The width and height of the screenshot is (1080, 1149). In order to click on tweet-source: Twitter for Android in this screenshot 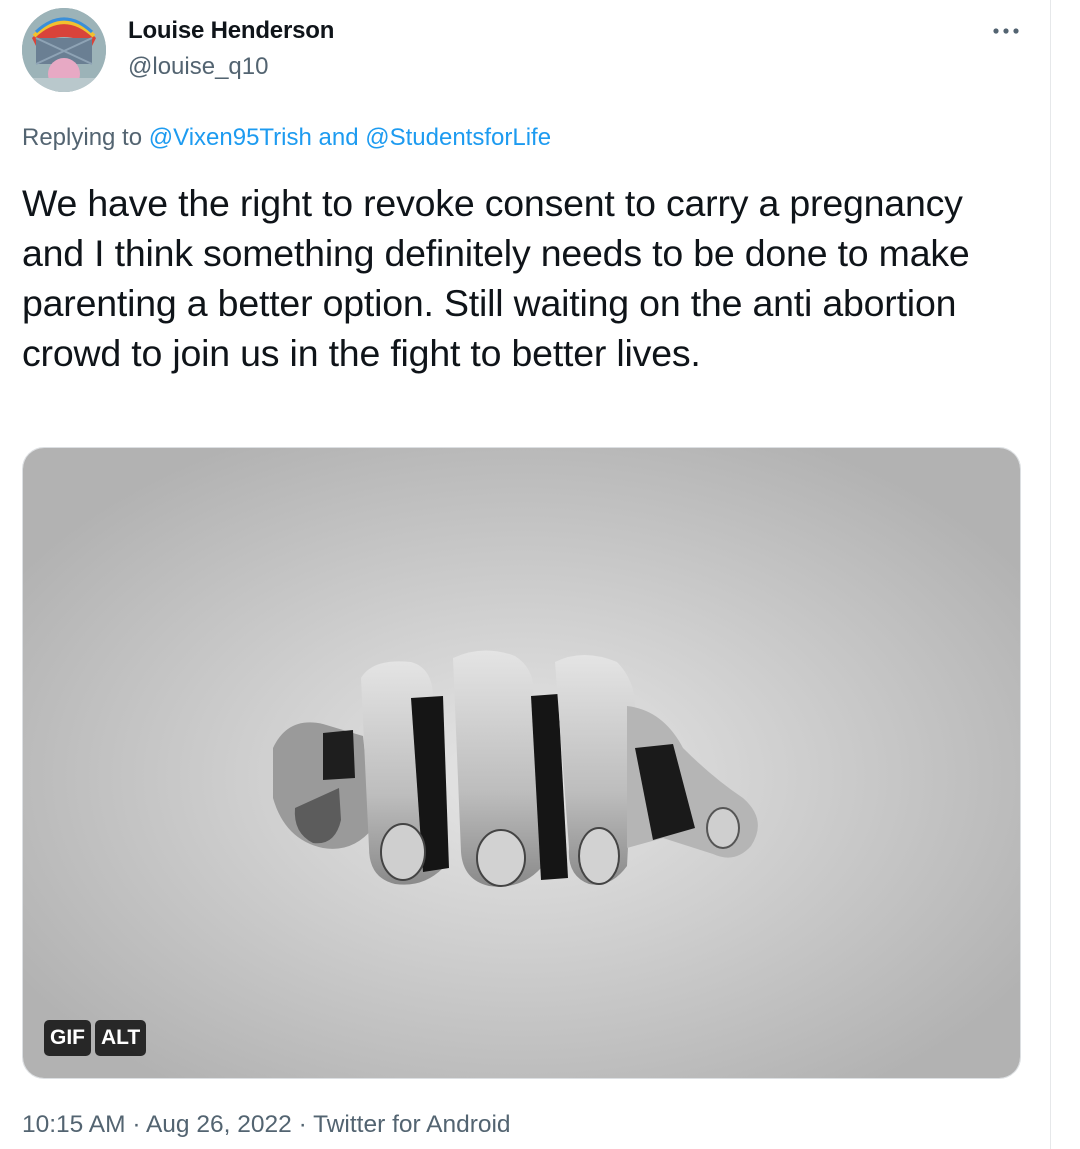, I will do `click(411, 1124)`.